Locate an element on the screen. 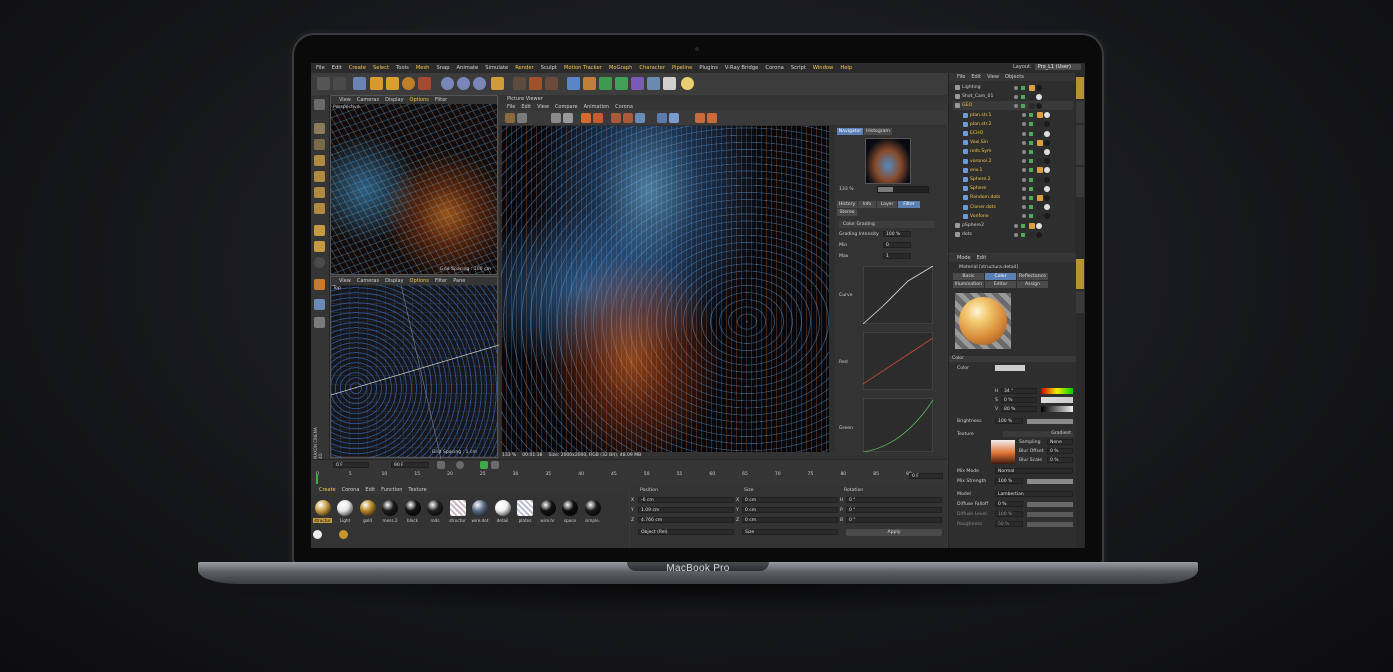 The width and height of the screenshot is (1393, 672). roughness-slider is located at coordinates (1050, 524).